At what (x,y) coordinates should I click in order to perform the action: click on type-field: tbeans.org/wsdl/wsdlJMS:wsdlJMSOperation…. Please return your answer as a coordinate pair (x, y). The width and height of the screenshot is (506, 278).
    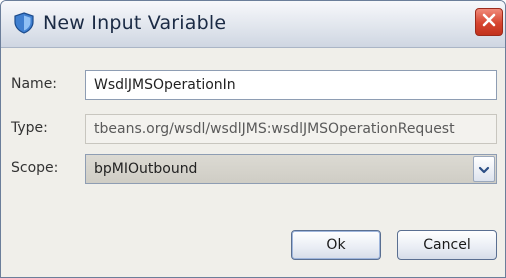
    Looking at the image, I should click on (291, 129).